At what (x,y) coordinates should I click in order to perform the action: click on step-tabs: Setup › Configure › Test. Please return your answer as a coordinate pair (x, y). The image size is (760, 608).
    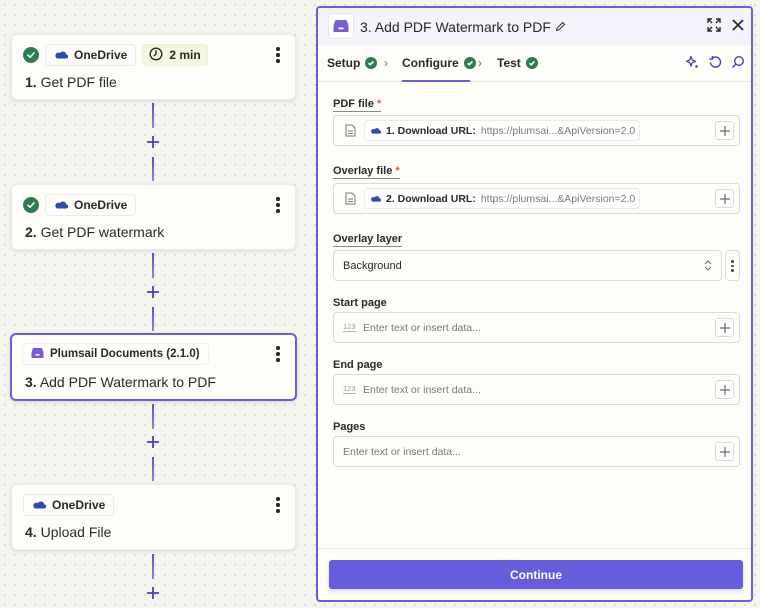
    Looking at the image, I should click on (534, 63).